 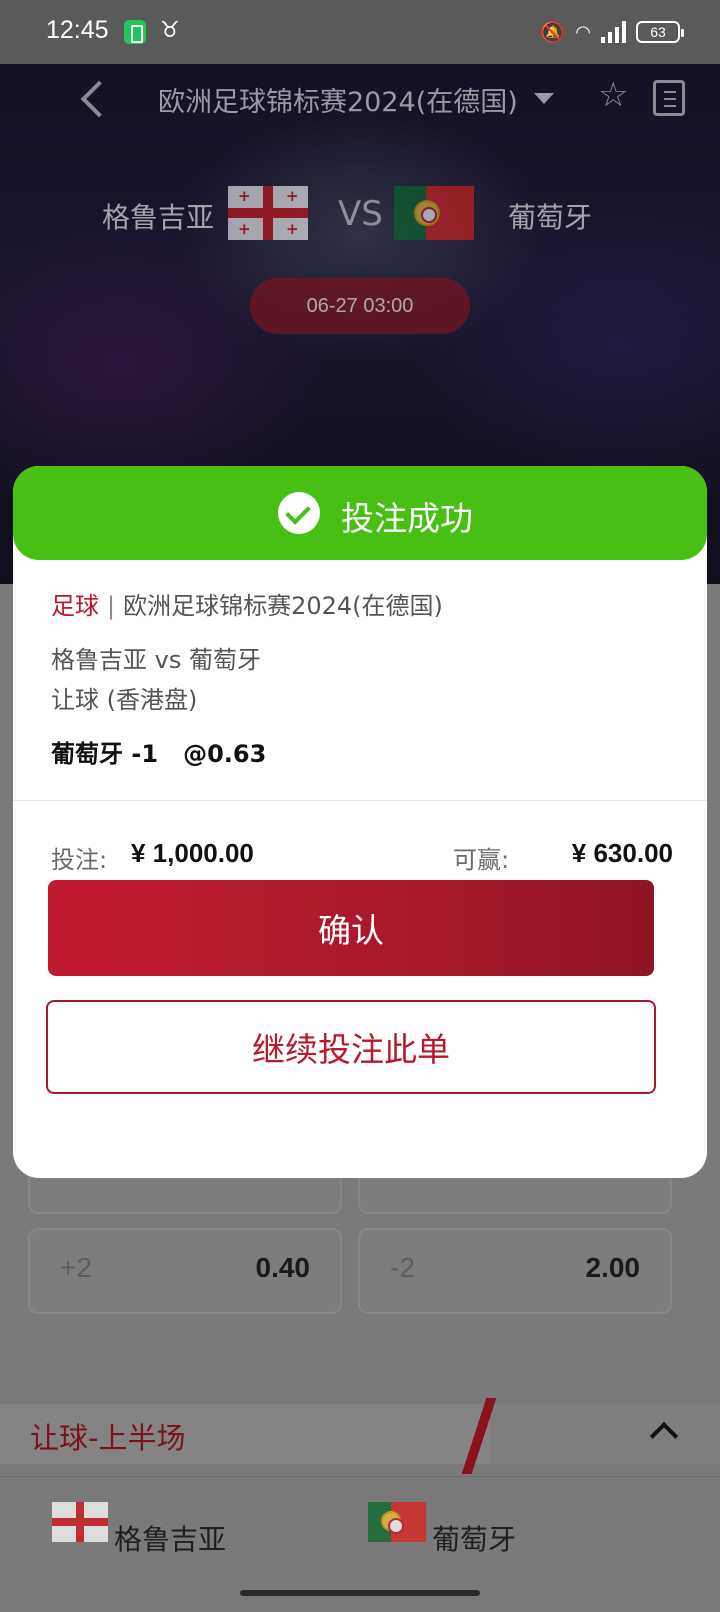 I want to click on battery-saver-icon, so click(x=135, y=32).